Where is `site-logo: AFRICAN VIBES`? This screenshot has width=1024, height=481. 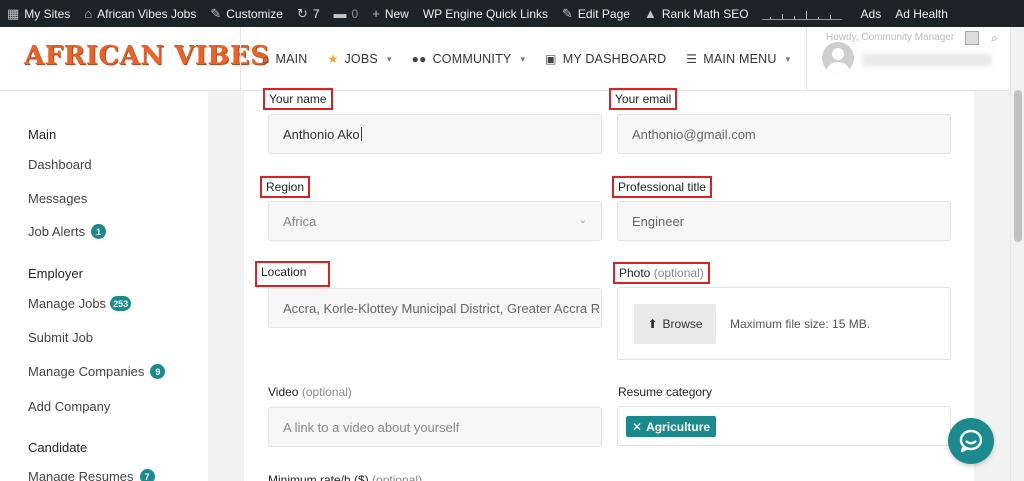
site-logo: AFRICAN VIBES is located at coordinates (147, 56).